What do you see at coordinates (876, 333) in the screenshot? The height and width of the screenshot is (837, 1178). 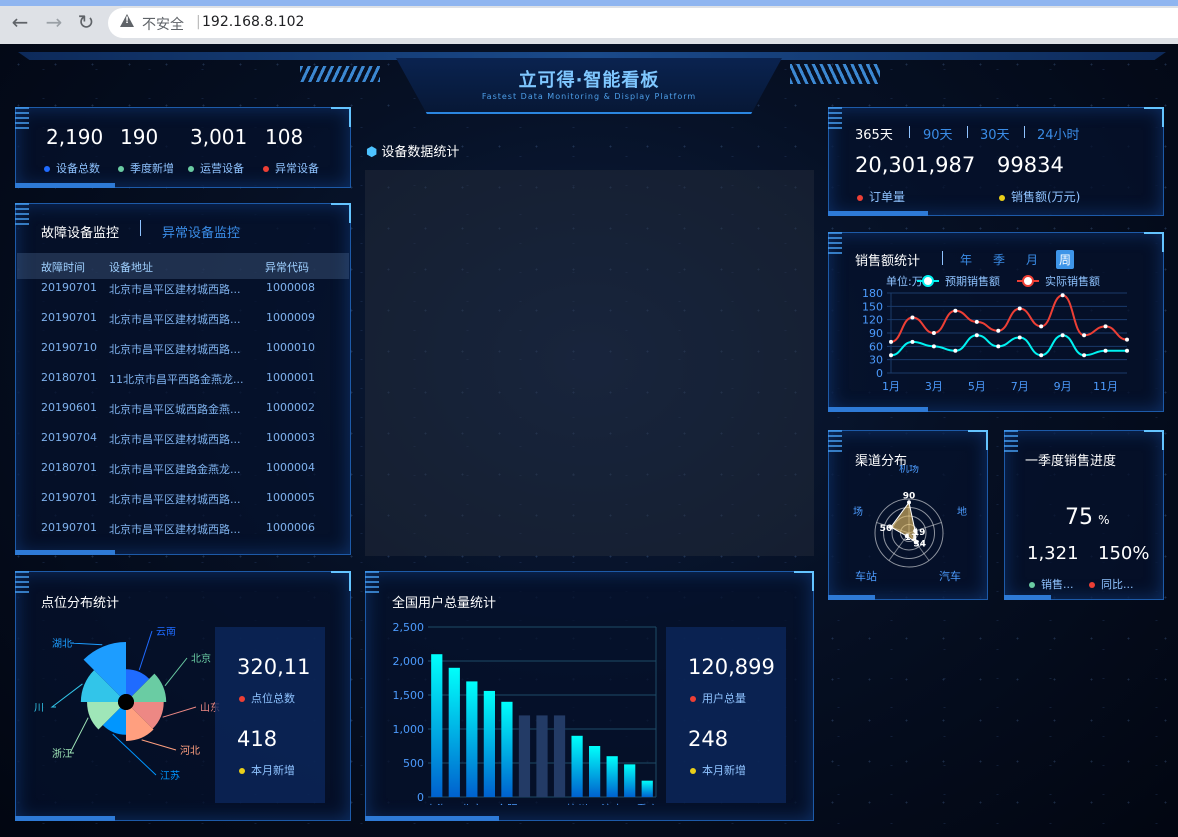 I see `y-tick-label: 90` at bounding box center [876, 333].